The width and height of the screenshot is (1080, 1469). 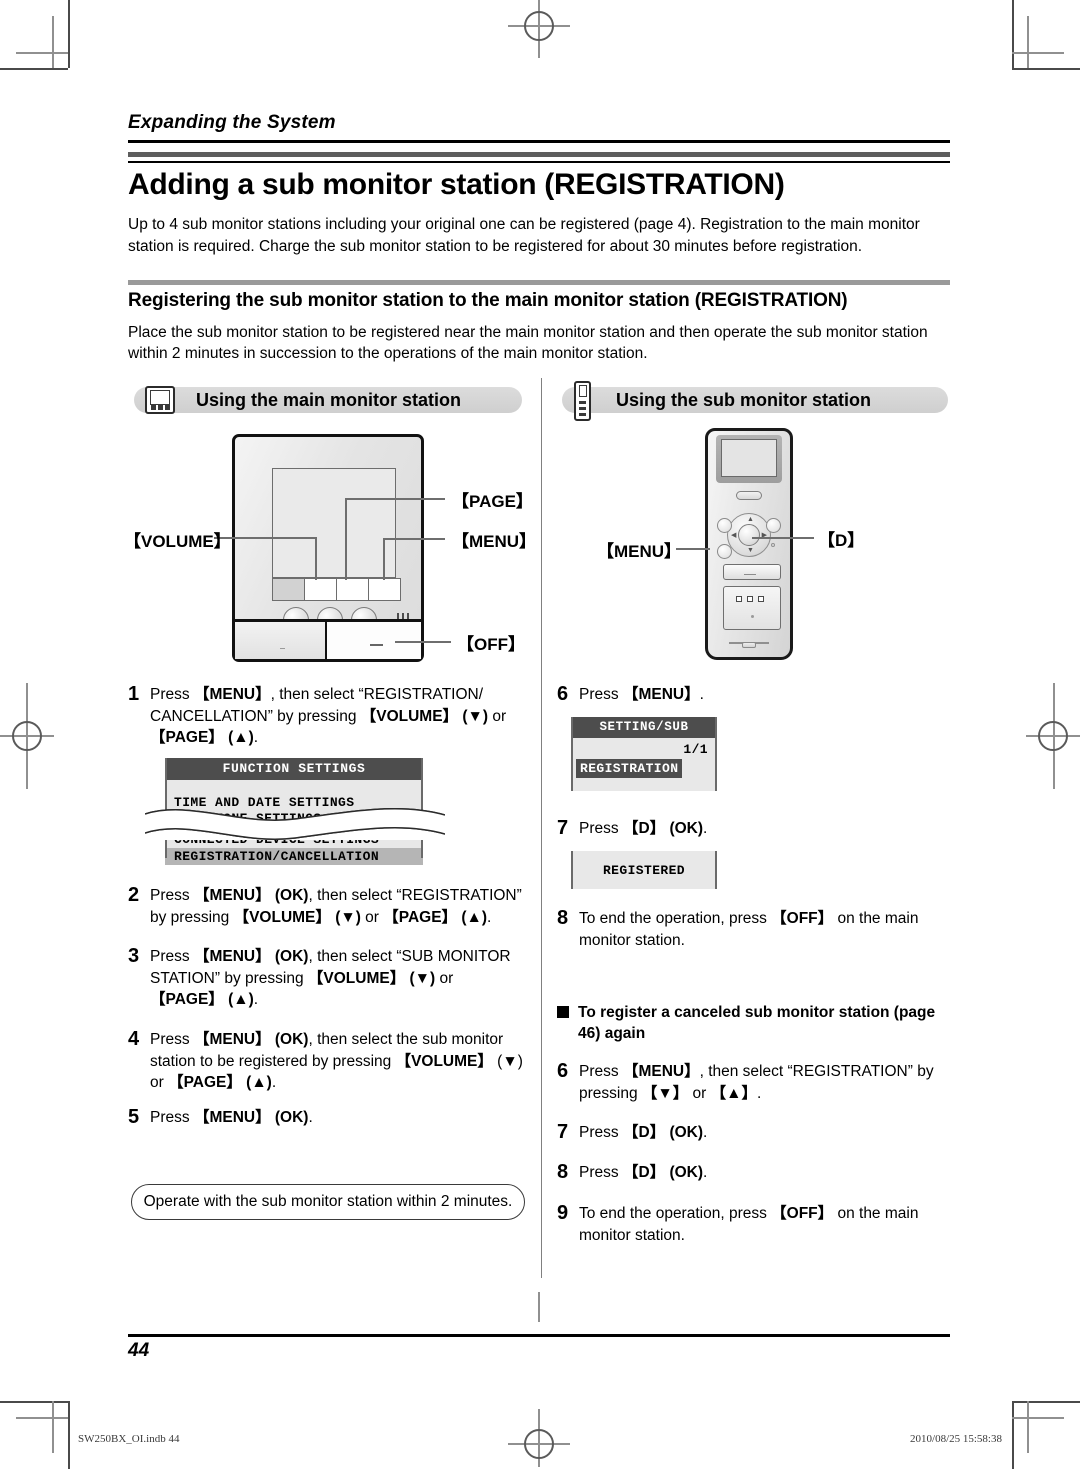 I want to click on sub-monitor-display-housing, so click(x=749, y=459).